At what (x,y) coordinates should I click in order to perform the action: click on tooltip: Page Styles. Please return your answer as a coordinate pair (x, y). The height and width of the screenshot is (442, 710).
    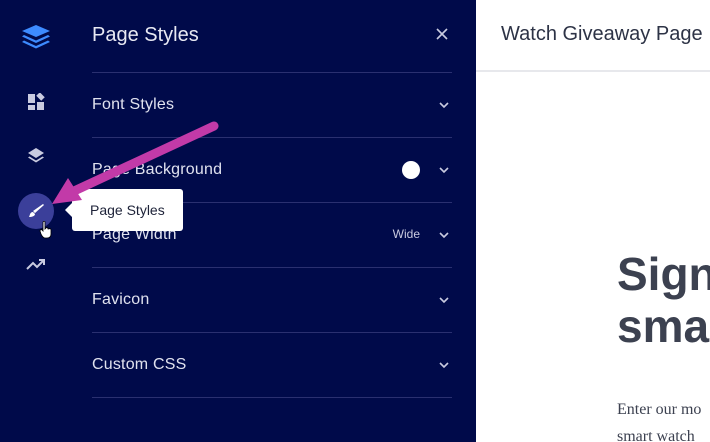
    Looking at the image, I should click on (124, 210).